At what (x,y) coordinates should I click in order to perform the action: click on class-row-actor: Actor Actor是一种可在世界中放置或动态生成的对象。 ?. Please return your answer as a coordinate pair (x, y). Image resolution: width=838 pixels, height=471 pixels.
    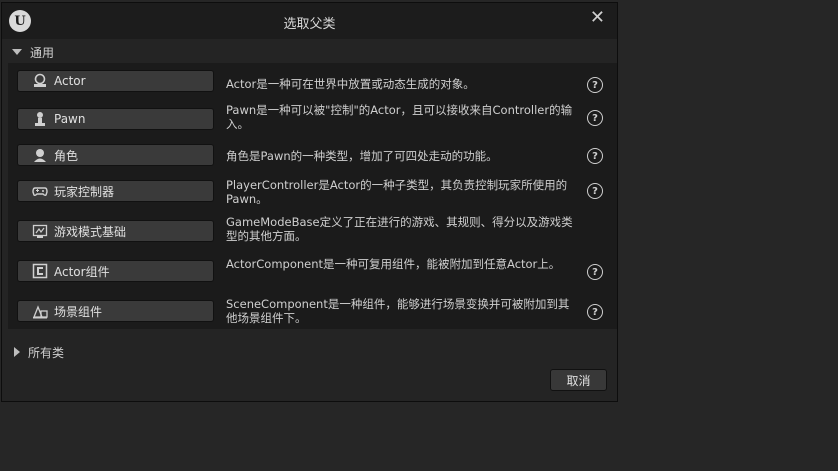
    Looking at the image, I should click on (312, 85).